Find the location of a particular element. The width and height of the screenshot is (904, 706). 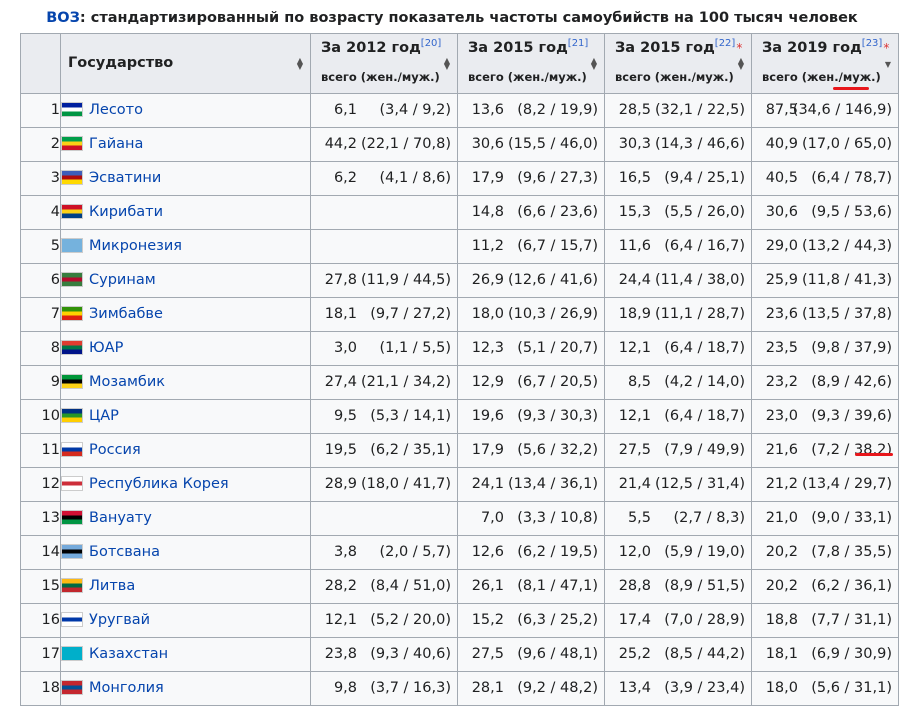

value-cell: 19,6 (9,3 / 30,3) is located at coordinates (531, 416).